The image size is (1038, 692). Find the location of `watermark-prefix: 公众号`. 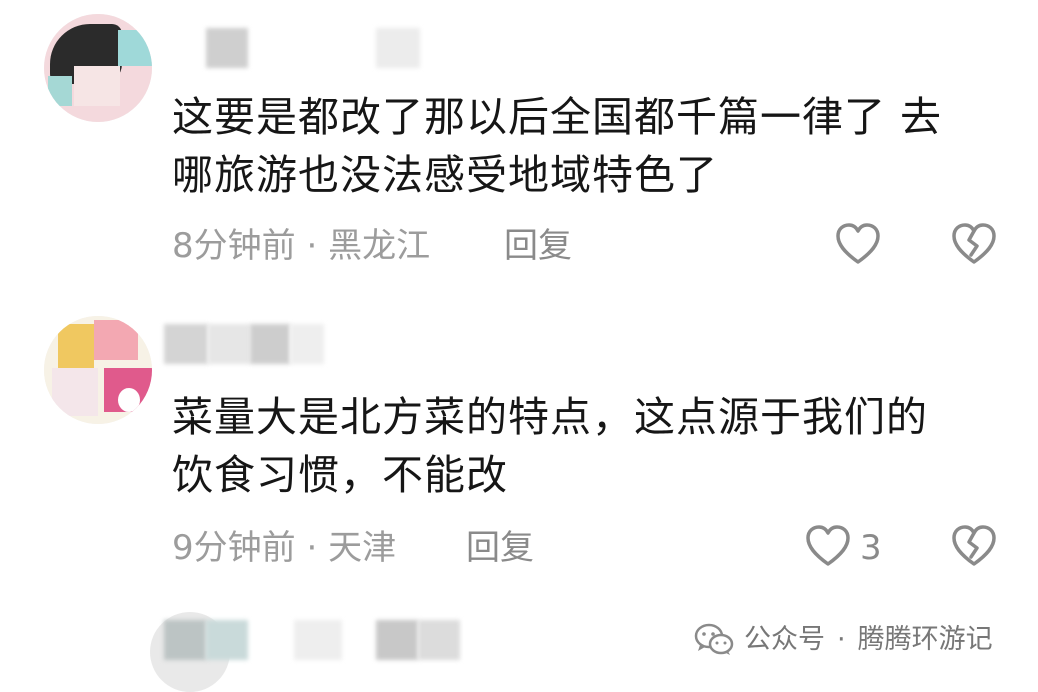

watermark-prefix: 公众号 is located at coordinates (784, 639).